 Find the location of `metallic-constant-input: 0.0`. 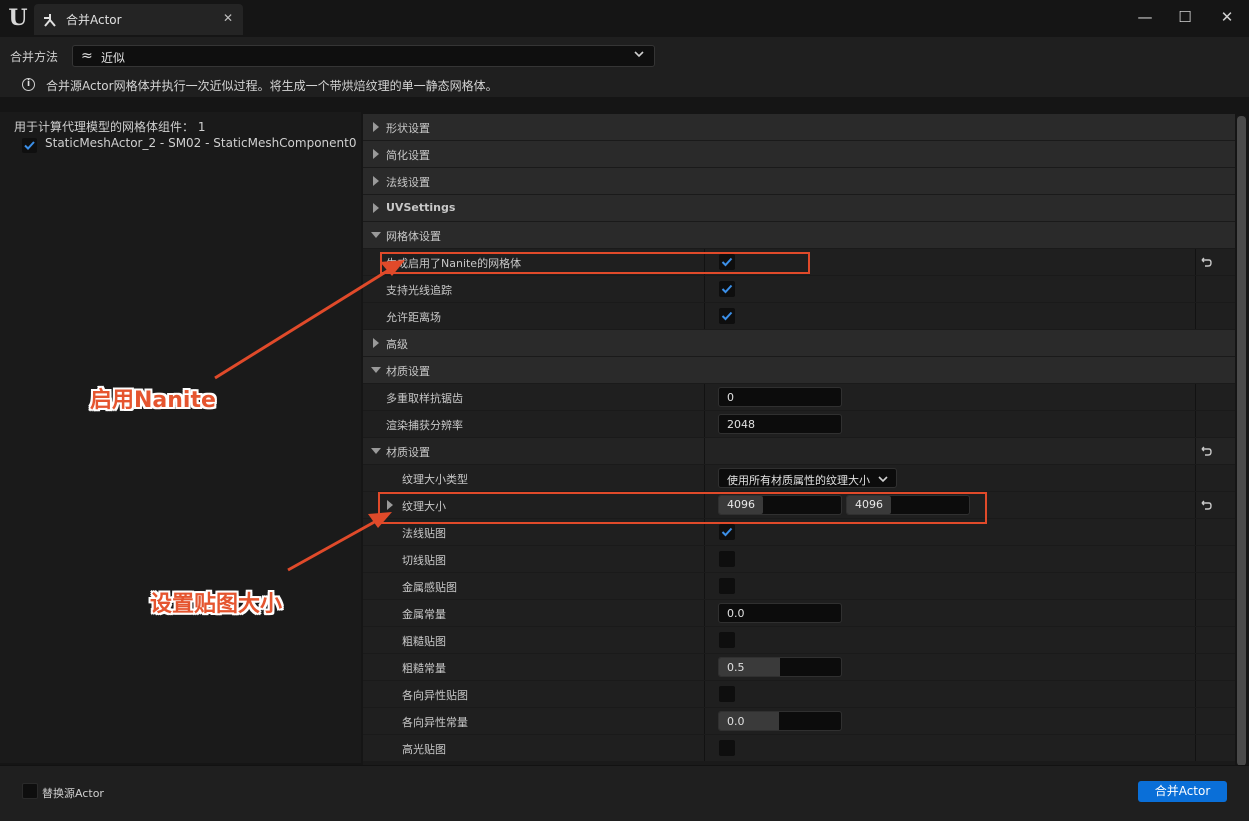

metallic-constant-input: 0.0 is located at coordinates (780, 613).